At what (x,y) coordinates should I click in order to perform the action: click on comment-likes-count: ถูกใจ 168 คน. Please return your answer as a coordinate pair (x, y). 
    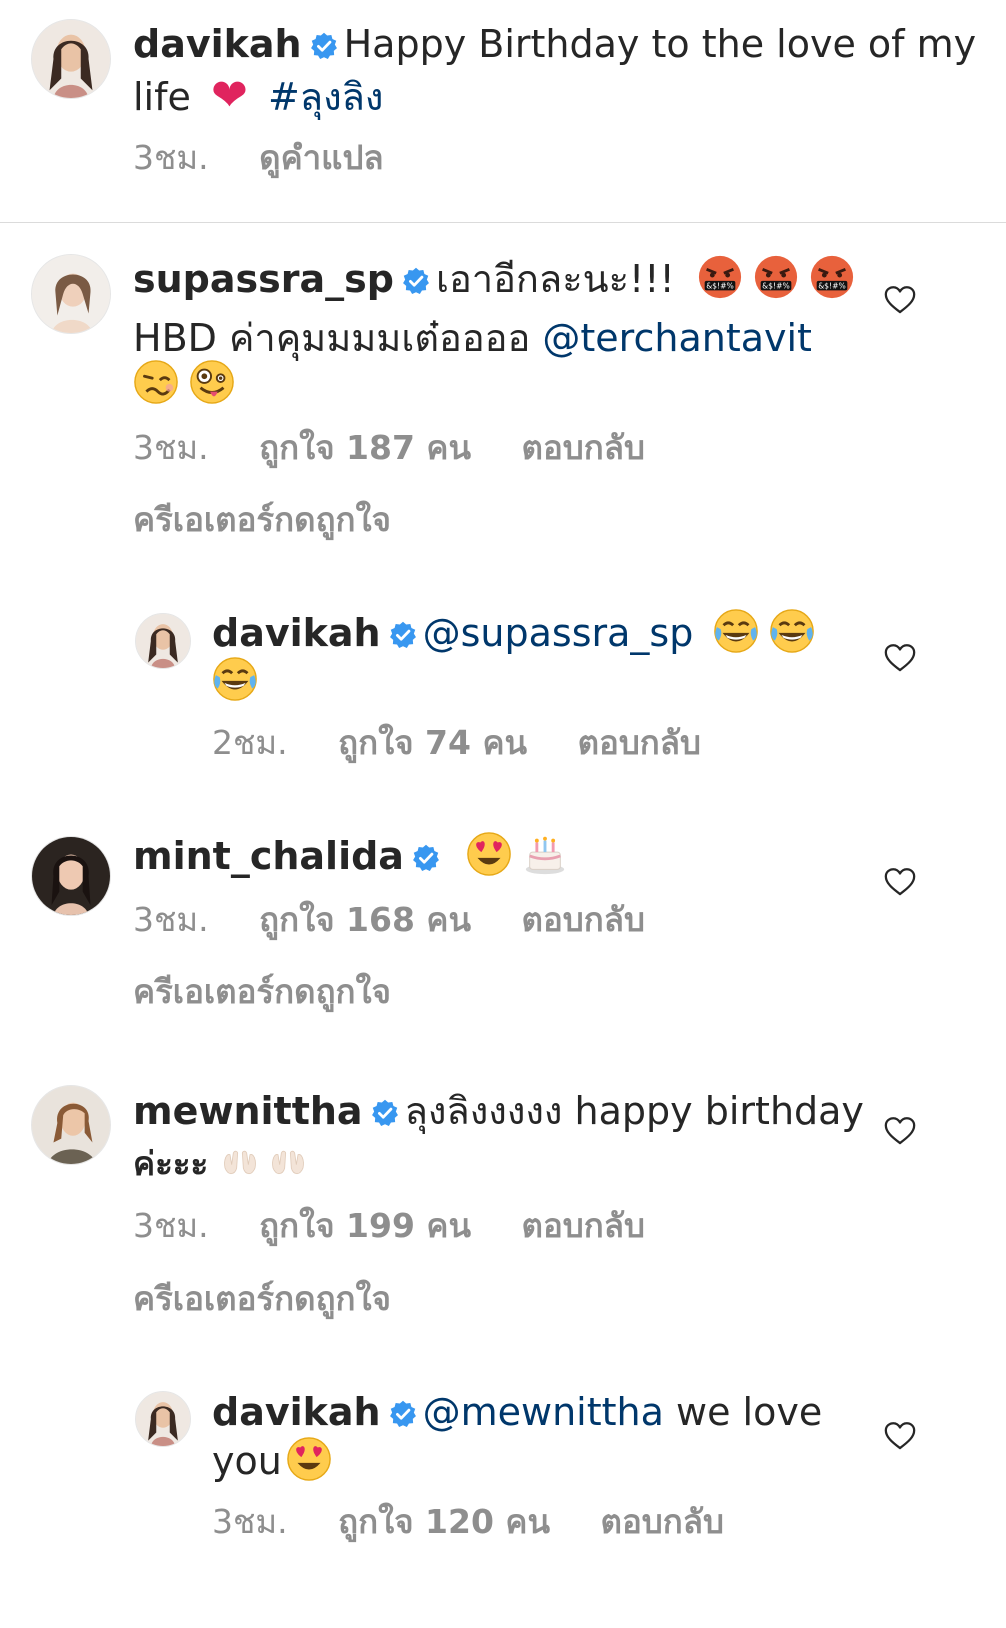
    Looking at the image, I should click on (365, 919).